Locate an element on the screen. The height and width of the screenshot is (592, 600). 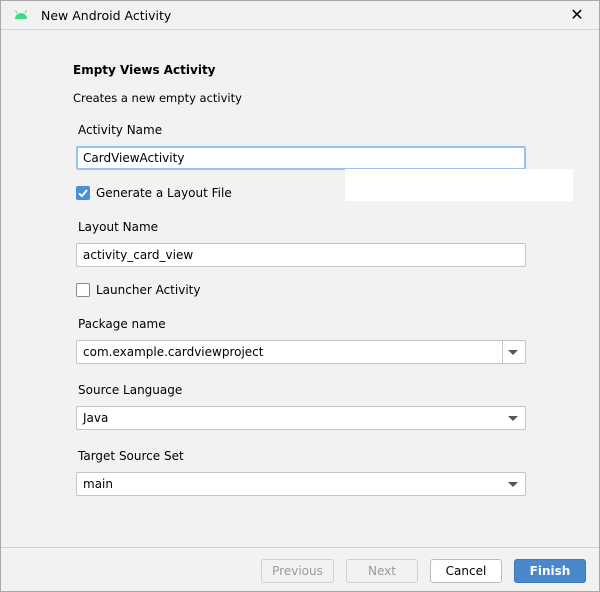
target-source-set-select: main is located at coordinates (301, 484).